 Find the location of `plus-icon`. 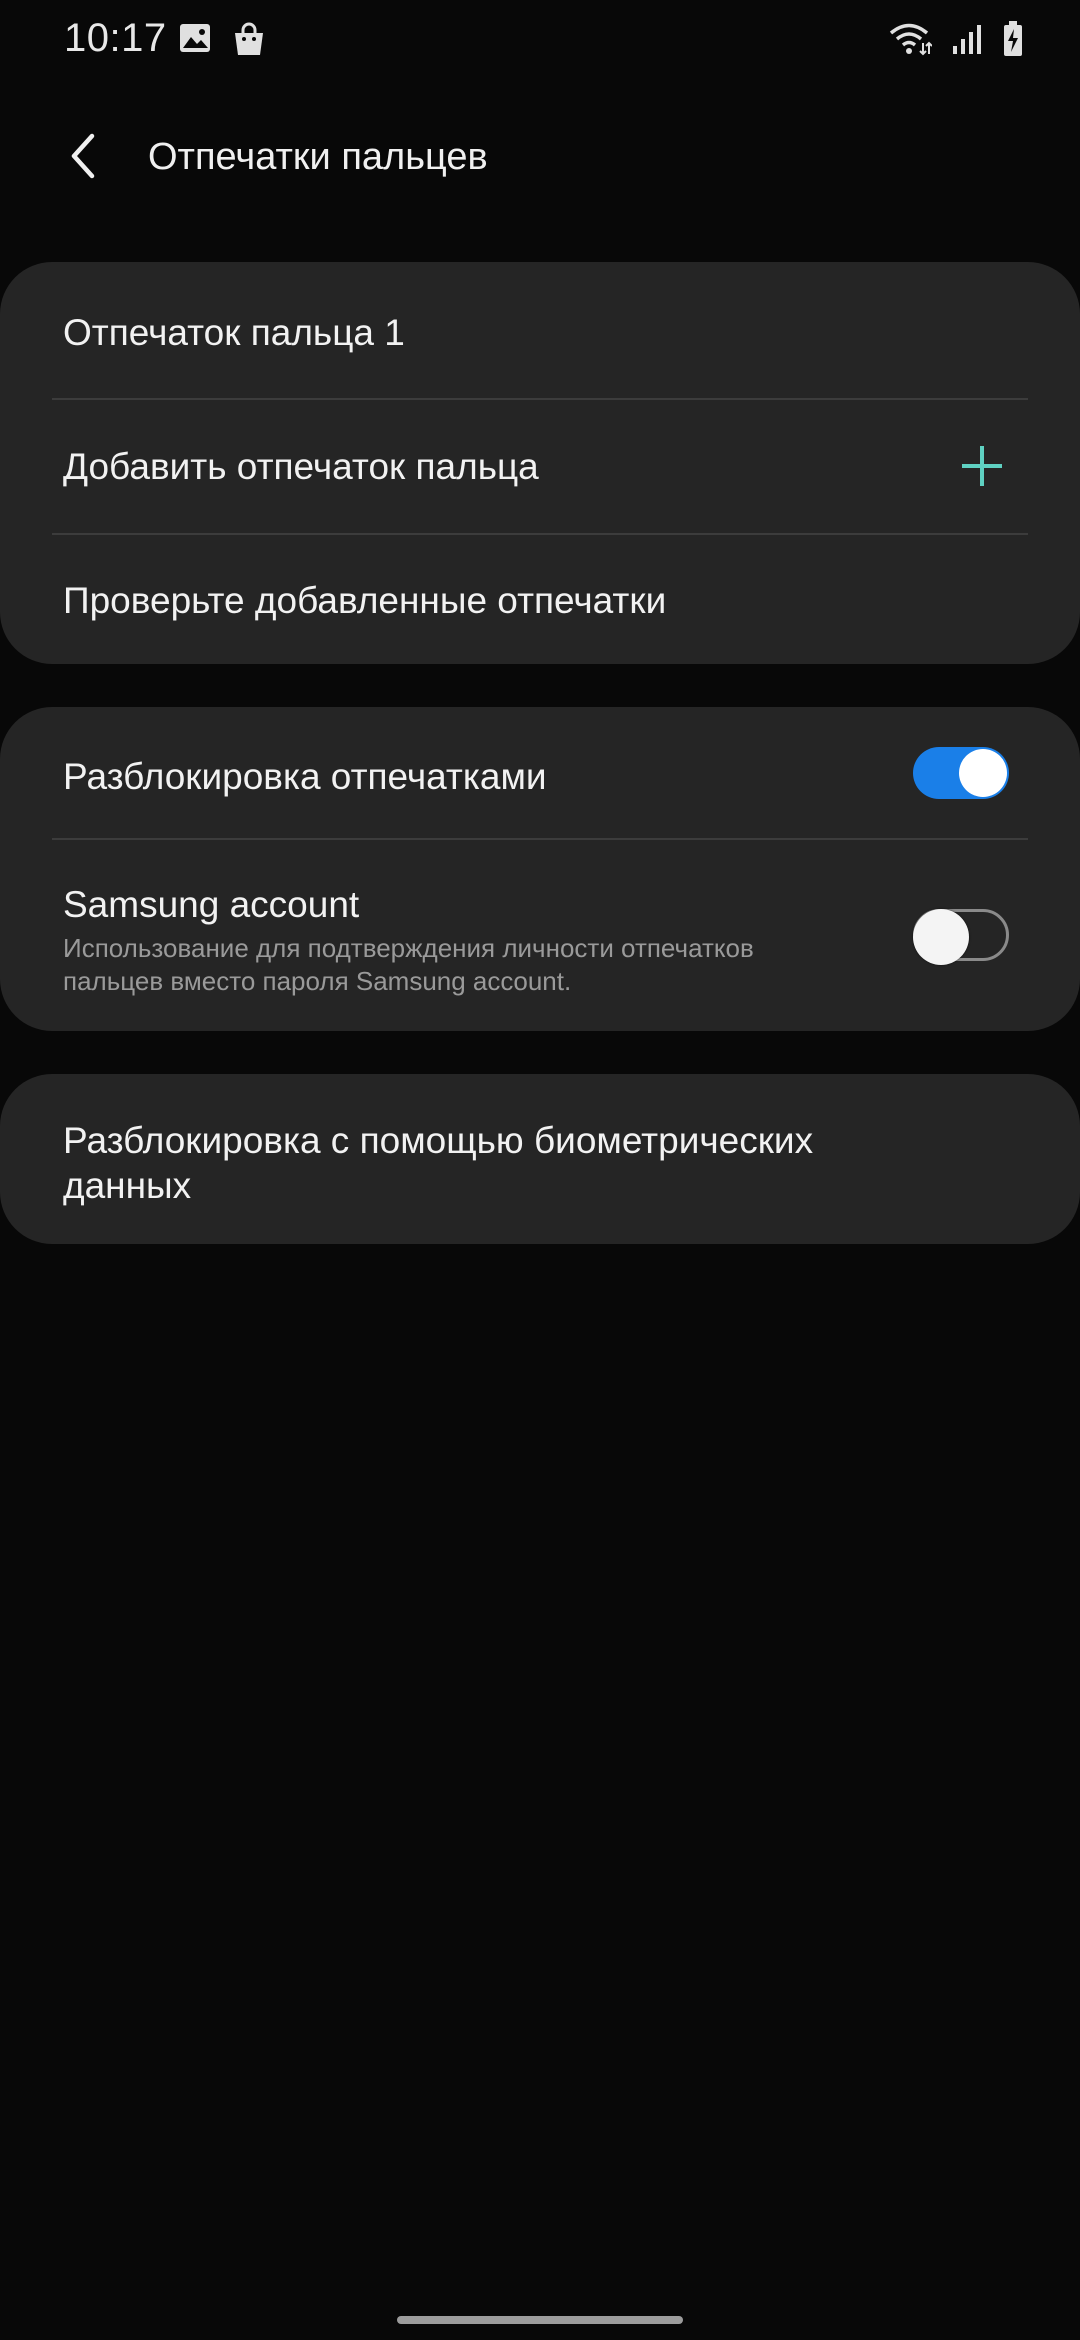

plus-icon is located at coordinates (982, 466).